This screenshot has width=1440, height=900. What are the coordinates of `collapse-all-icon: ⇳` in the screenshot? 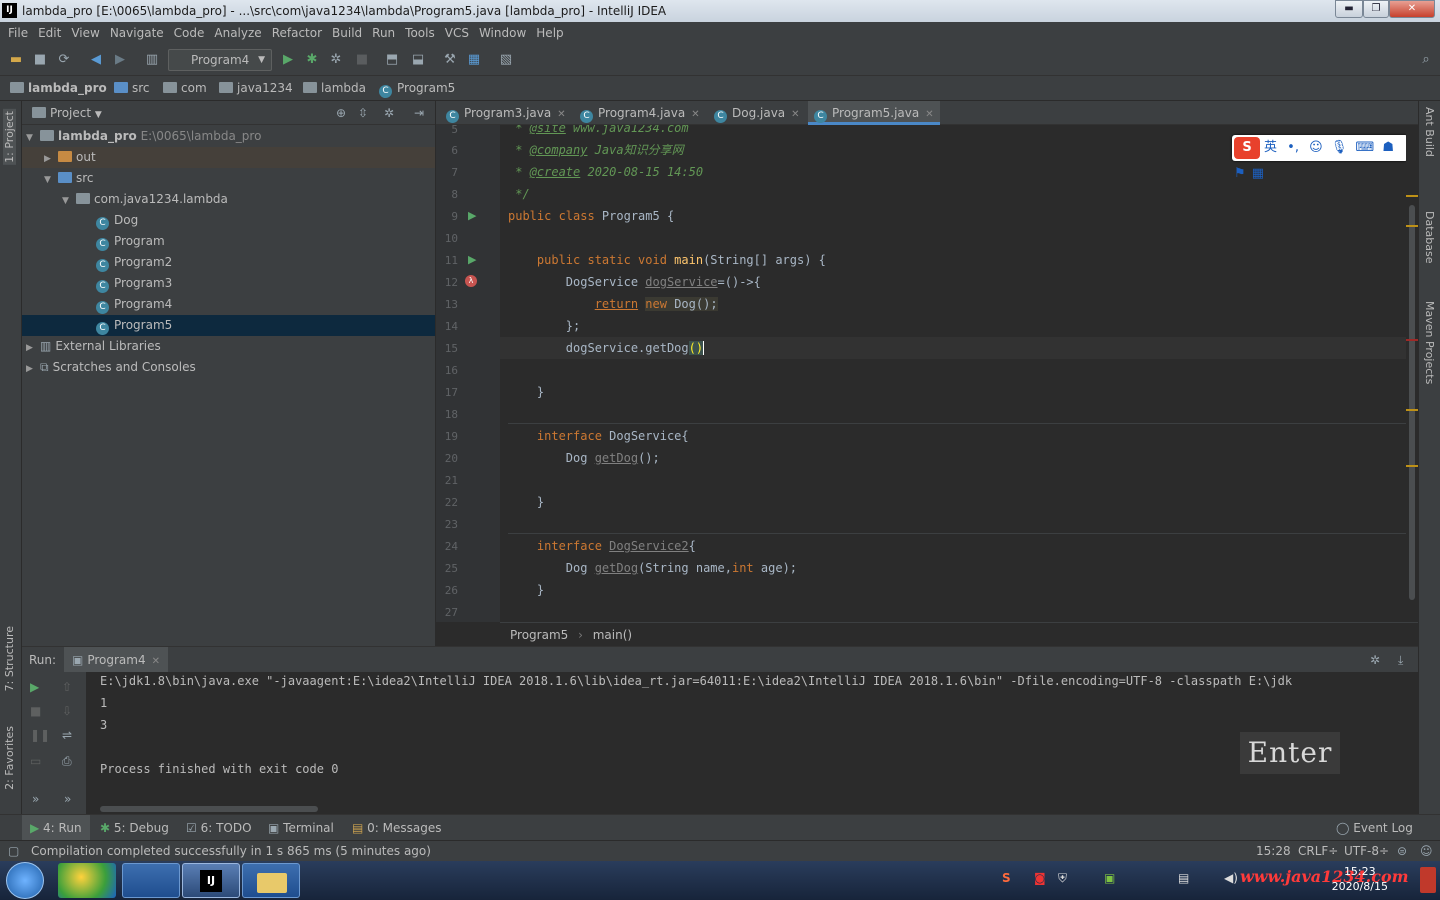 It's located at (363, 113).